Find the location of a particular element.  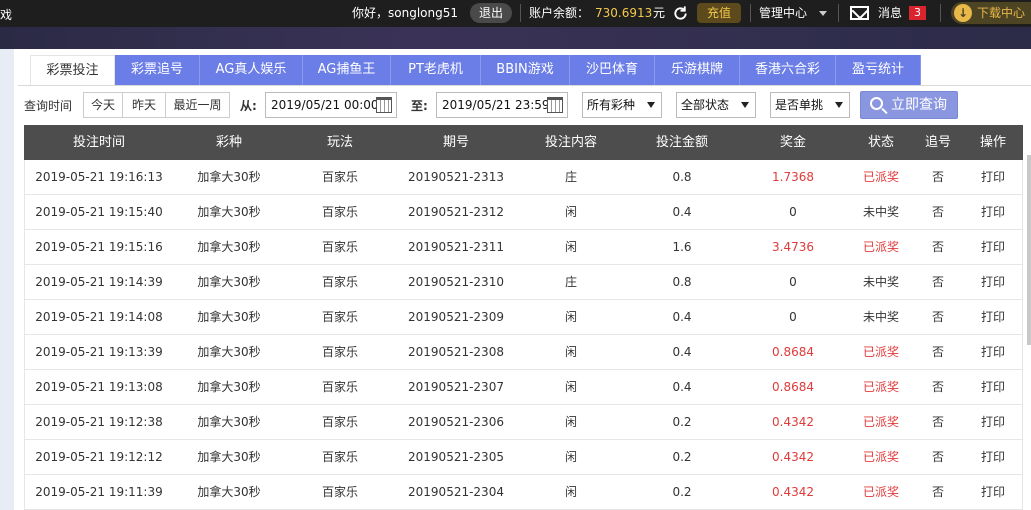

chevron-down-icon is located at coordinates (823, 13).